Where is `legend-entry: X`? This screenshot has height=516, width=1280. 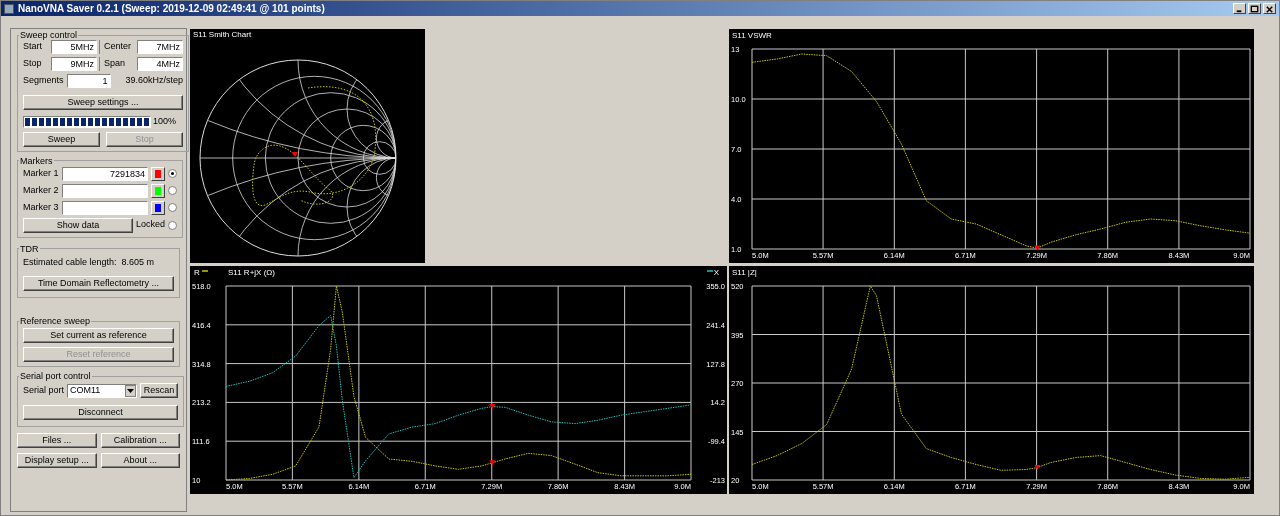 legend-entry: X is located at coordinates (712, 272).